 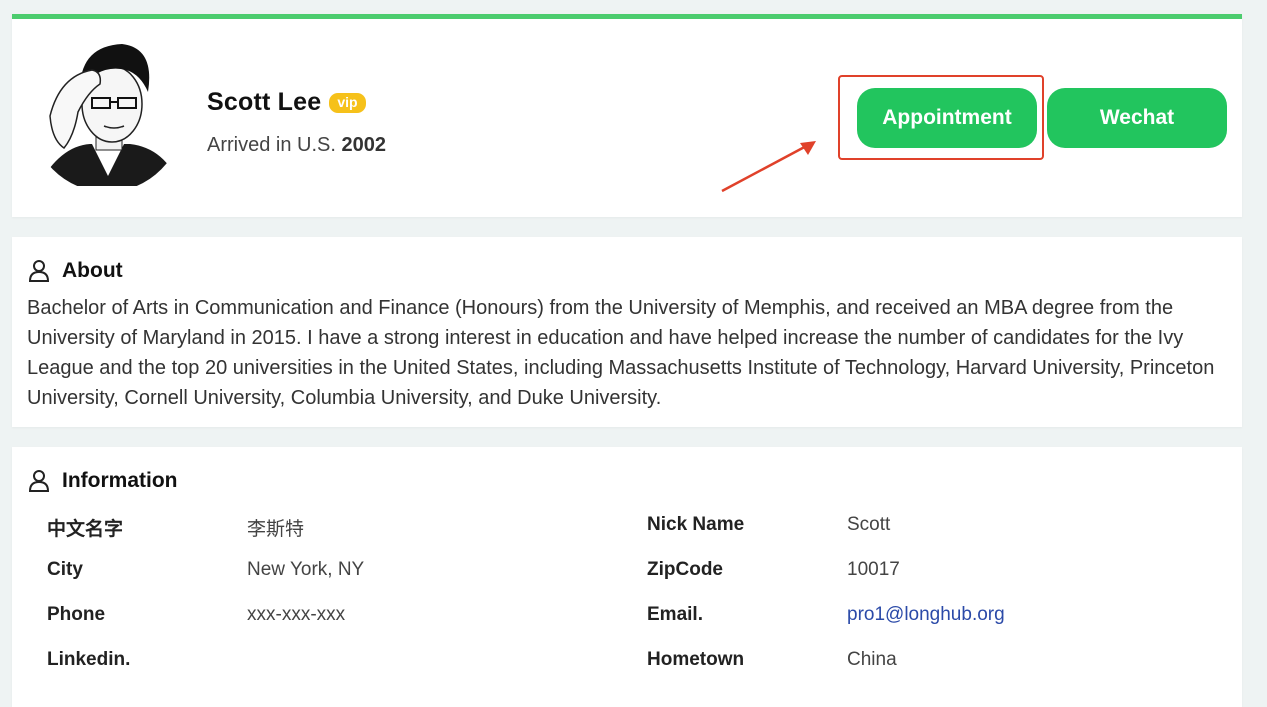 I want to click on info-value: xxx-xxx-xxx, so click(x=296, y=614).